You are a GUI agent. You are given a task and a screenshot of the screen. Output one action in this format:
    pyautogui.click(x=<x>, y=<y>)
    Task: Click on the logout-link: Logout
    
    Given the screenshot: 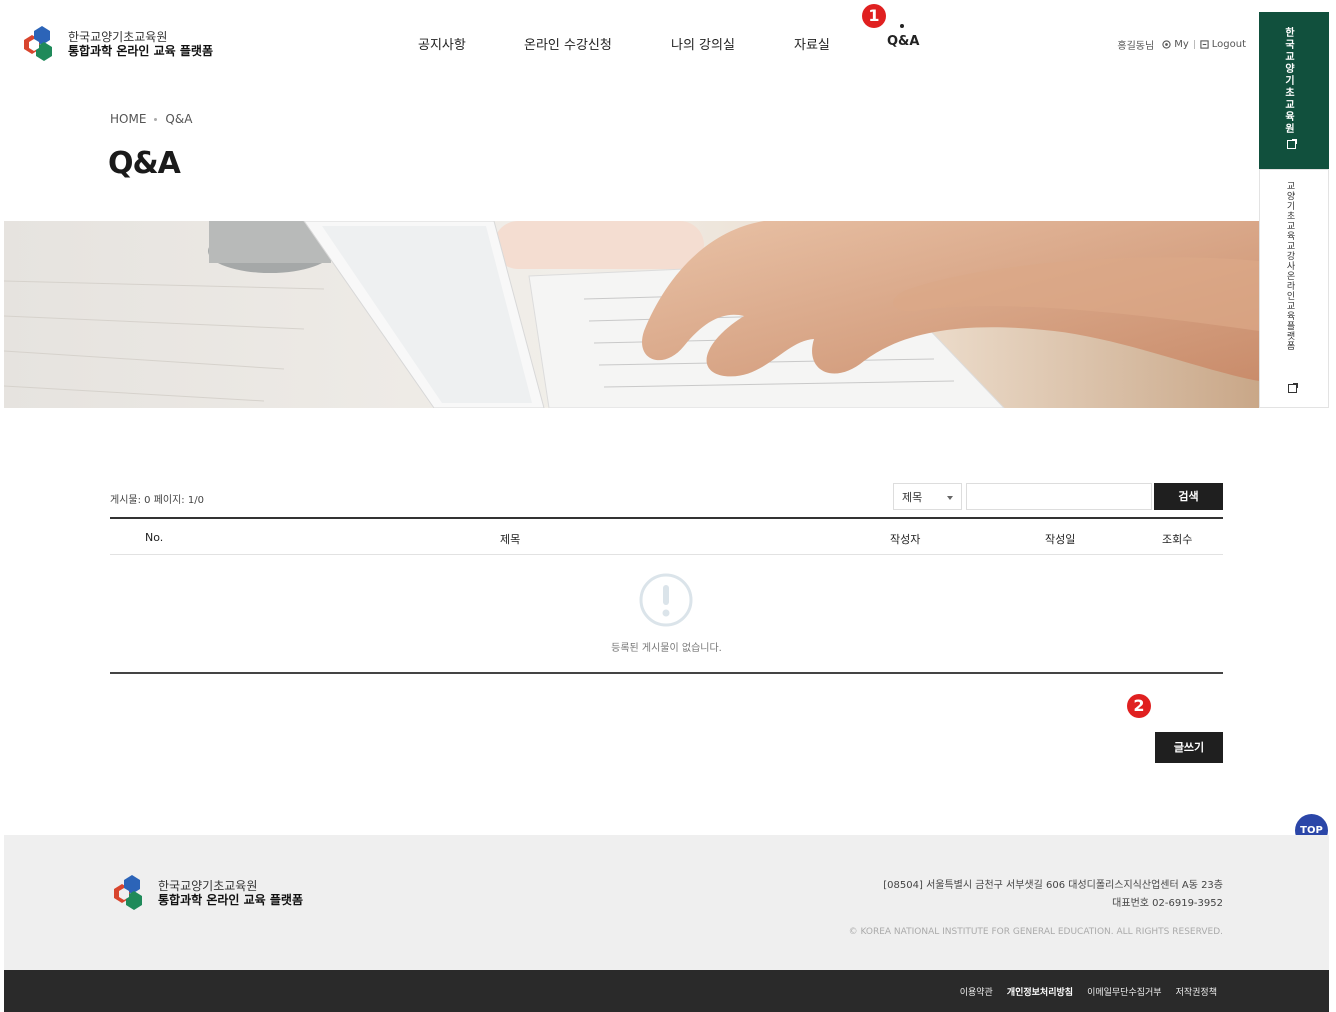 What is the action you would take?
    pyautogui.click(x=1223, y=44)
    